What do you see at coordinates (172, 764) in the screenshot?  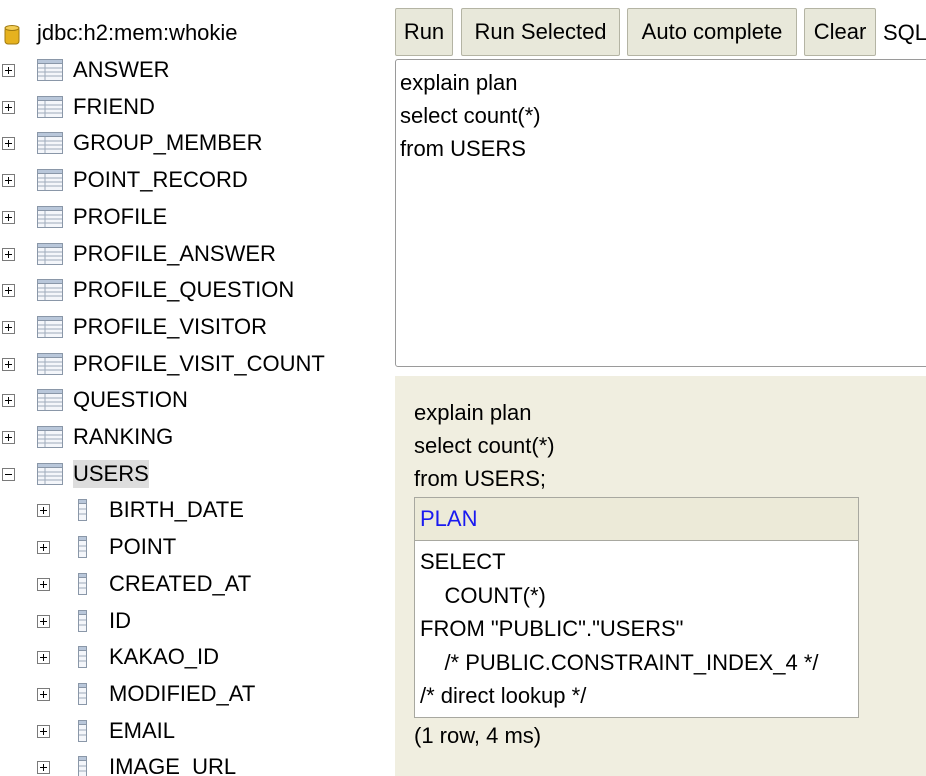 I see `column-name: IMAGE_URL` at bounding box center [172, 764].